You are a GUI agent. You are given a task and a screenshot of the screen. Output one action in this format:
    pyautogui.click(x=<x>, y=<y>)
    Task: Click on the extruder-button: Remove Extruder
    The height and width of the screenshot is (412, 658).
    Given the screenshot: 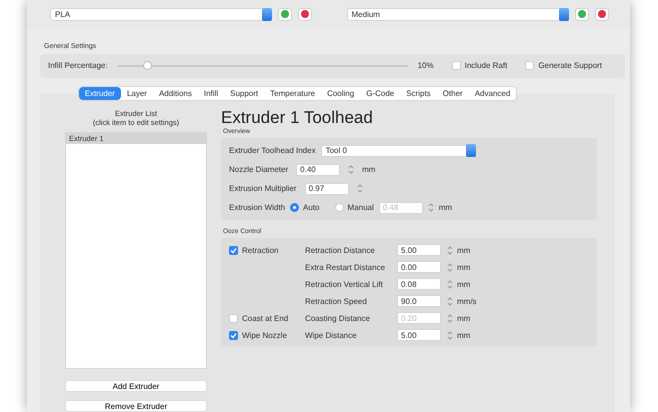 What is the action you would take?
    pyautogui.click(x=136, y=406)
    